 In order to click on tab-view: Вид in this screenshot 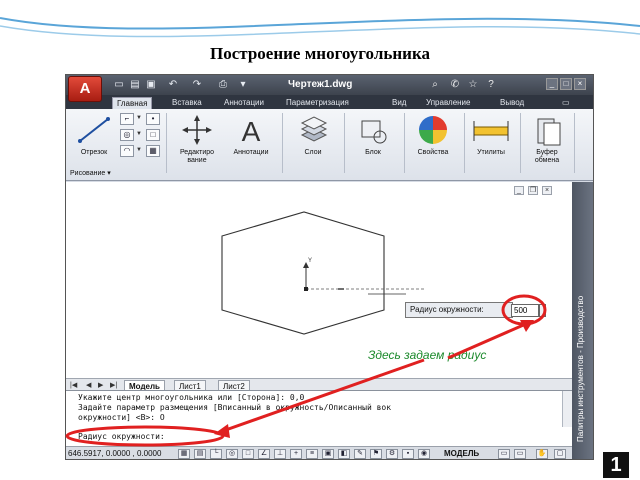, I will do `click(399, 103)`.